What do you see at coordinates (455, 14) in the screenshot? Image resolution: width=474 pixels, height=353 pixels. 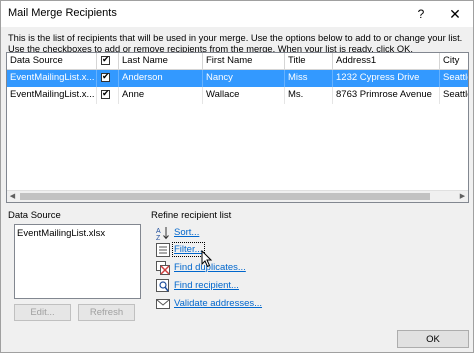 I see `close-button: ✕` at bounding box center [455, 14].